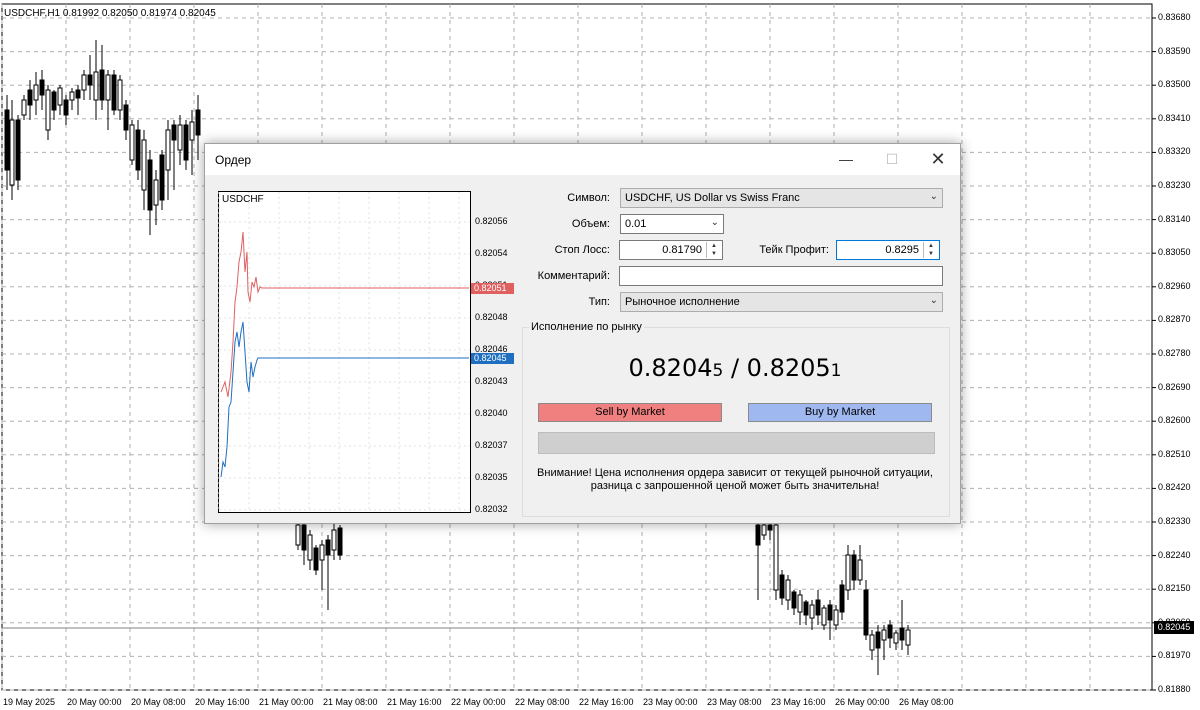  I want to click on ask-price-fraction: 1, so click(836, 371).